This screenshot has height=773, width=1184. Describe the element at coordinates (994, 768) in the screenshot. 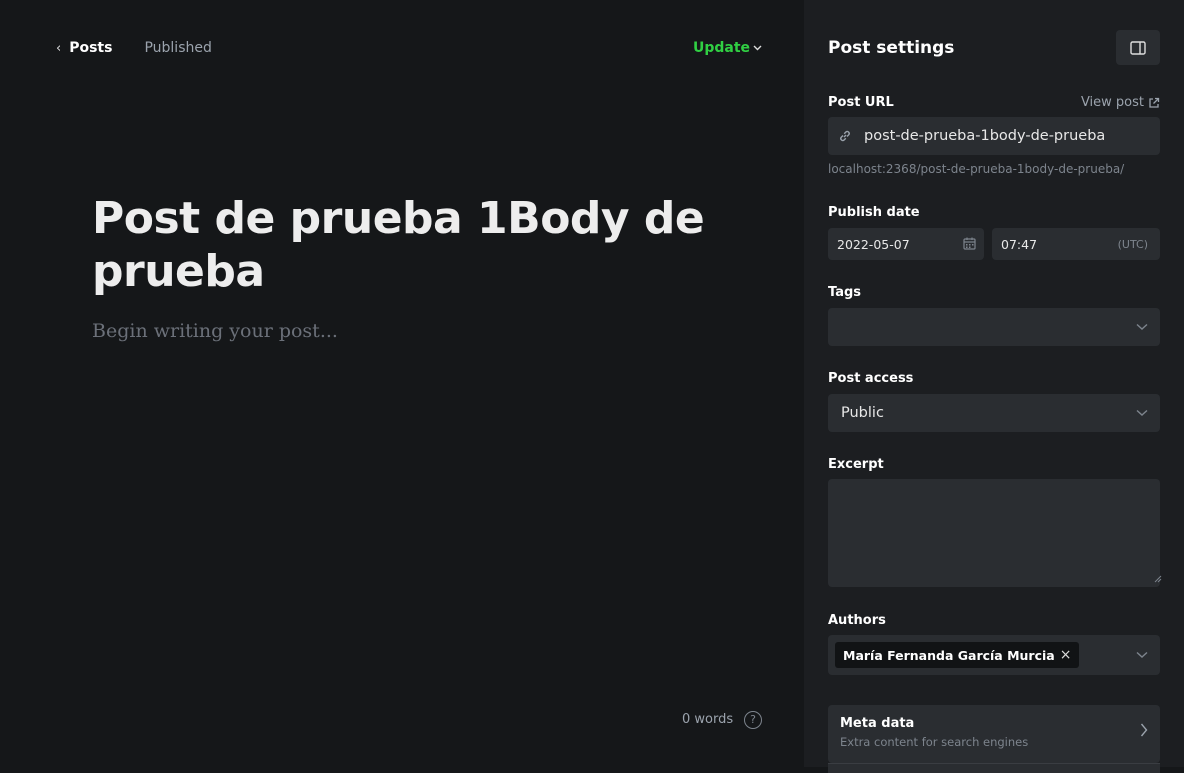

I see `next-settings-section` at that location.